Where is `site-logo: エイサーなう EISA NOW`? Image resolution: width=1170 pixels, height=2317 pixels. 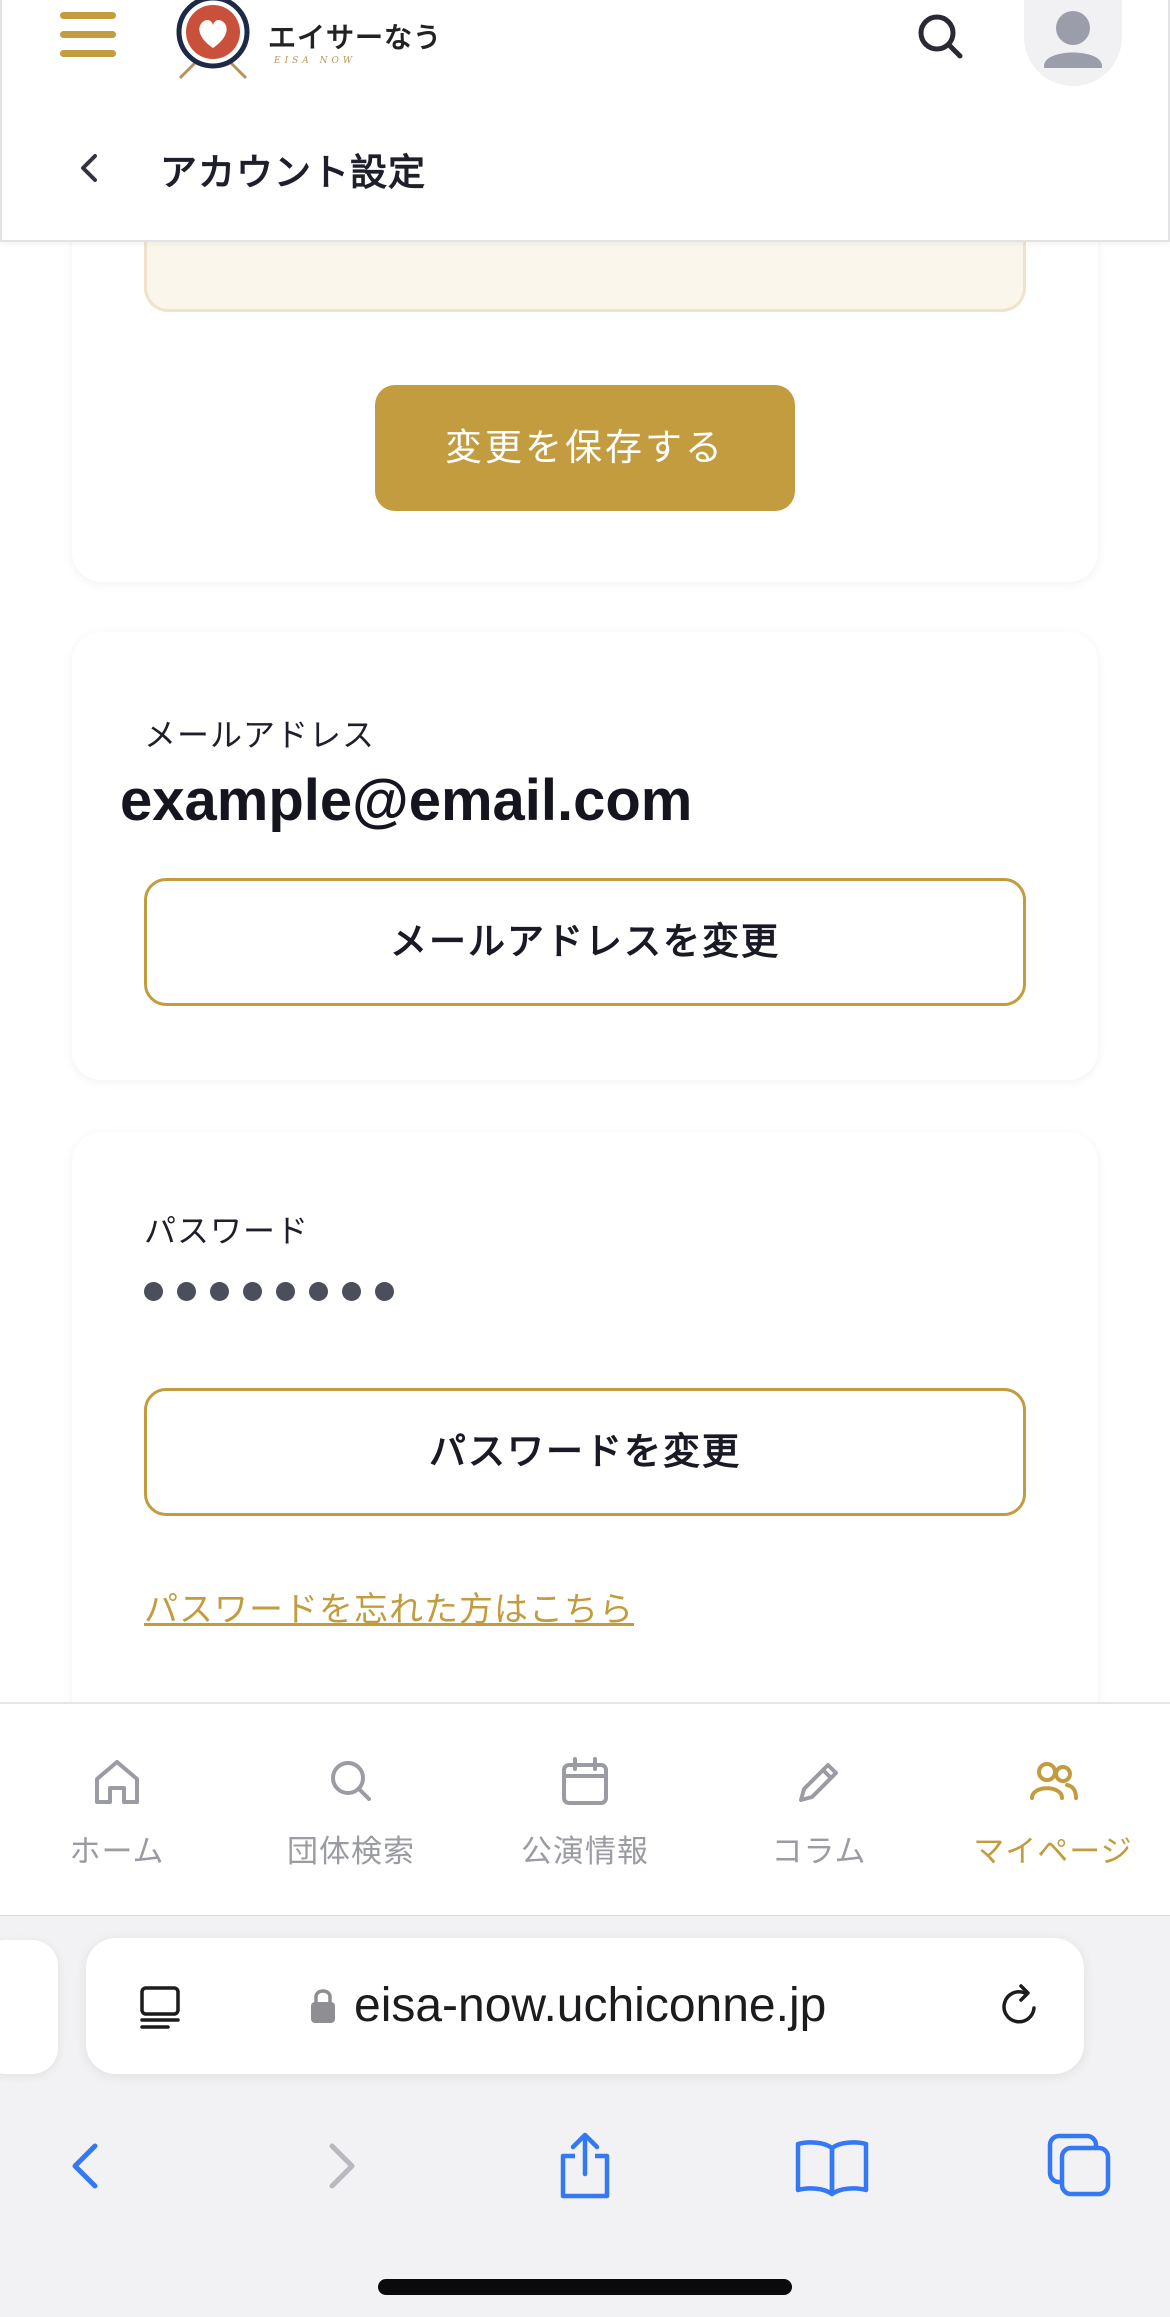
site-logo: エイサーなう EISA NOW is located at coordinates (307, 41).